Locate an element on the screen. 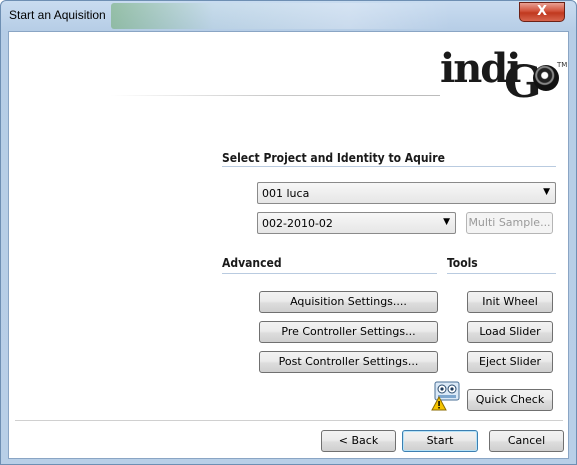  advanced-section-rule is located at coordinates (329, 273).